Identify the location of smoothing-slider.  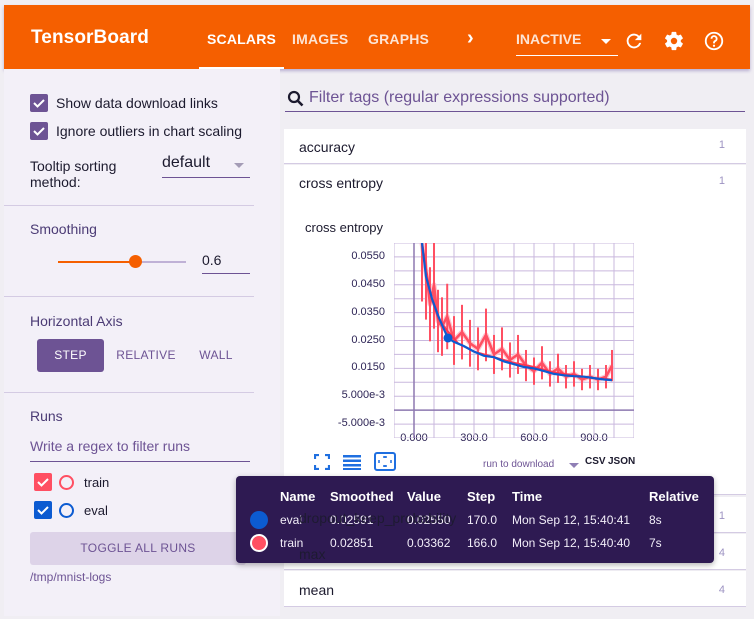
(122, 261).